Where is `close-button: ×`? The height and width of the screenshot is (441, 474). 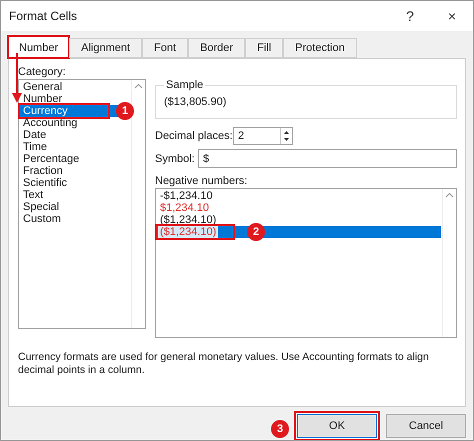 close-button: × is located at coordinates (452, 16).